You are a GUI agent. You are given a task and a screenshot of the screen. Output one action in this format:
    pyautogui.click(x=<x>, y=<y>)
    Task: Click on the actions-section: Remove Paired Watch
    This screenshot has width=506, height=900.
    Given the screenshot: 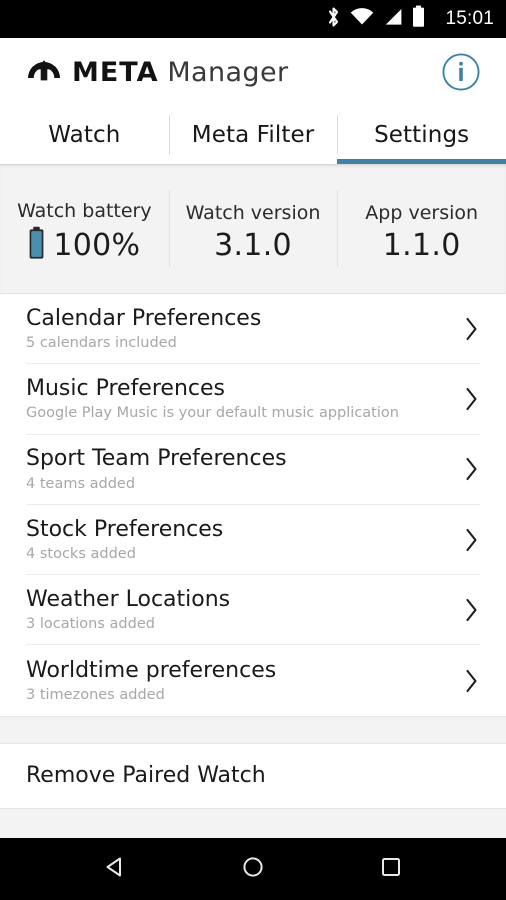 What is the action you would take?
    pyautogui.click(x=253, y=775)
    